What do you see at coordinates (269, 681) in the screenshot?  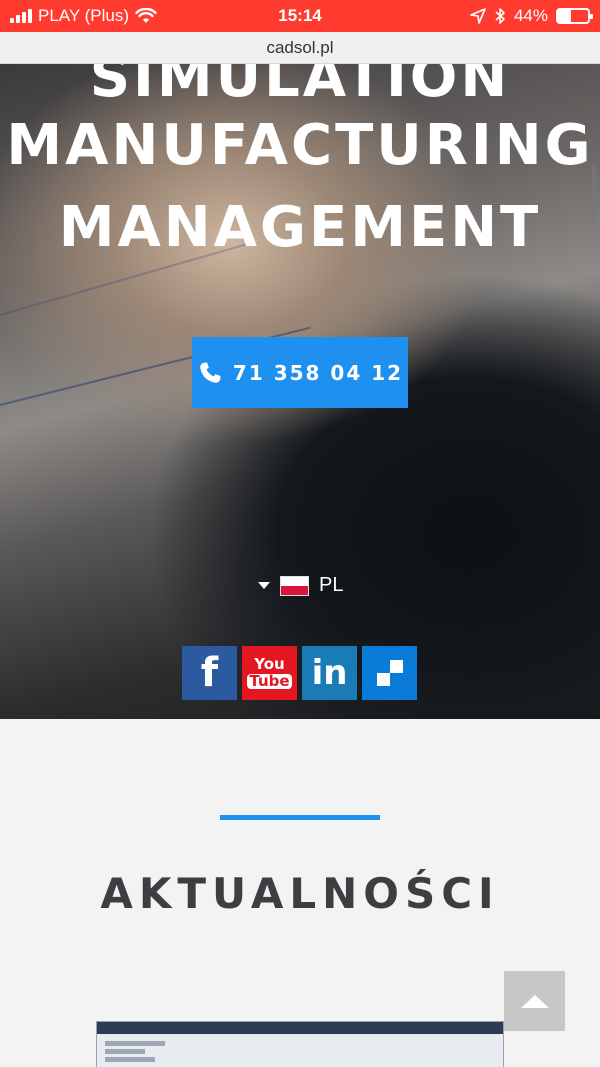 I see `youtube-icon-bottom: Tube` at bounding box center [269, 681].